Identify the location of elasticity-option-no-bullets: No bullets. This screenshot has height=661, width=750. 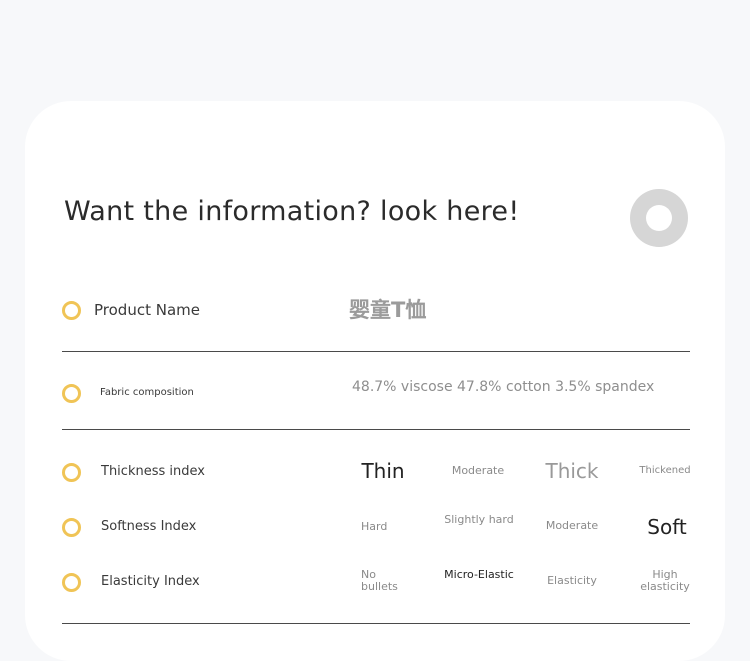
(379, 580).